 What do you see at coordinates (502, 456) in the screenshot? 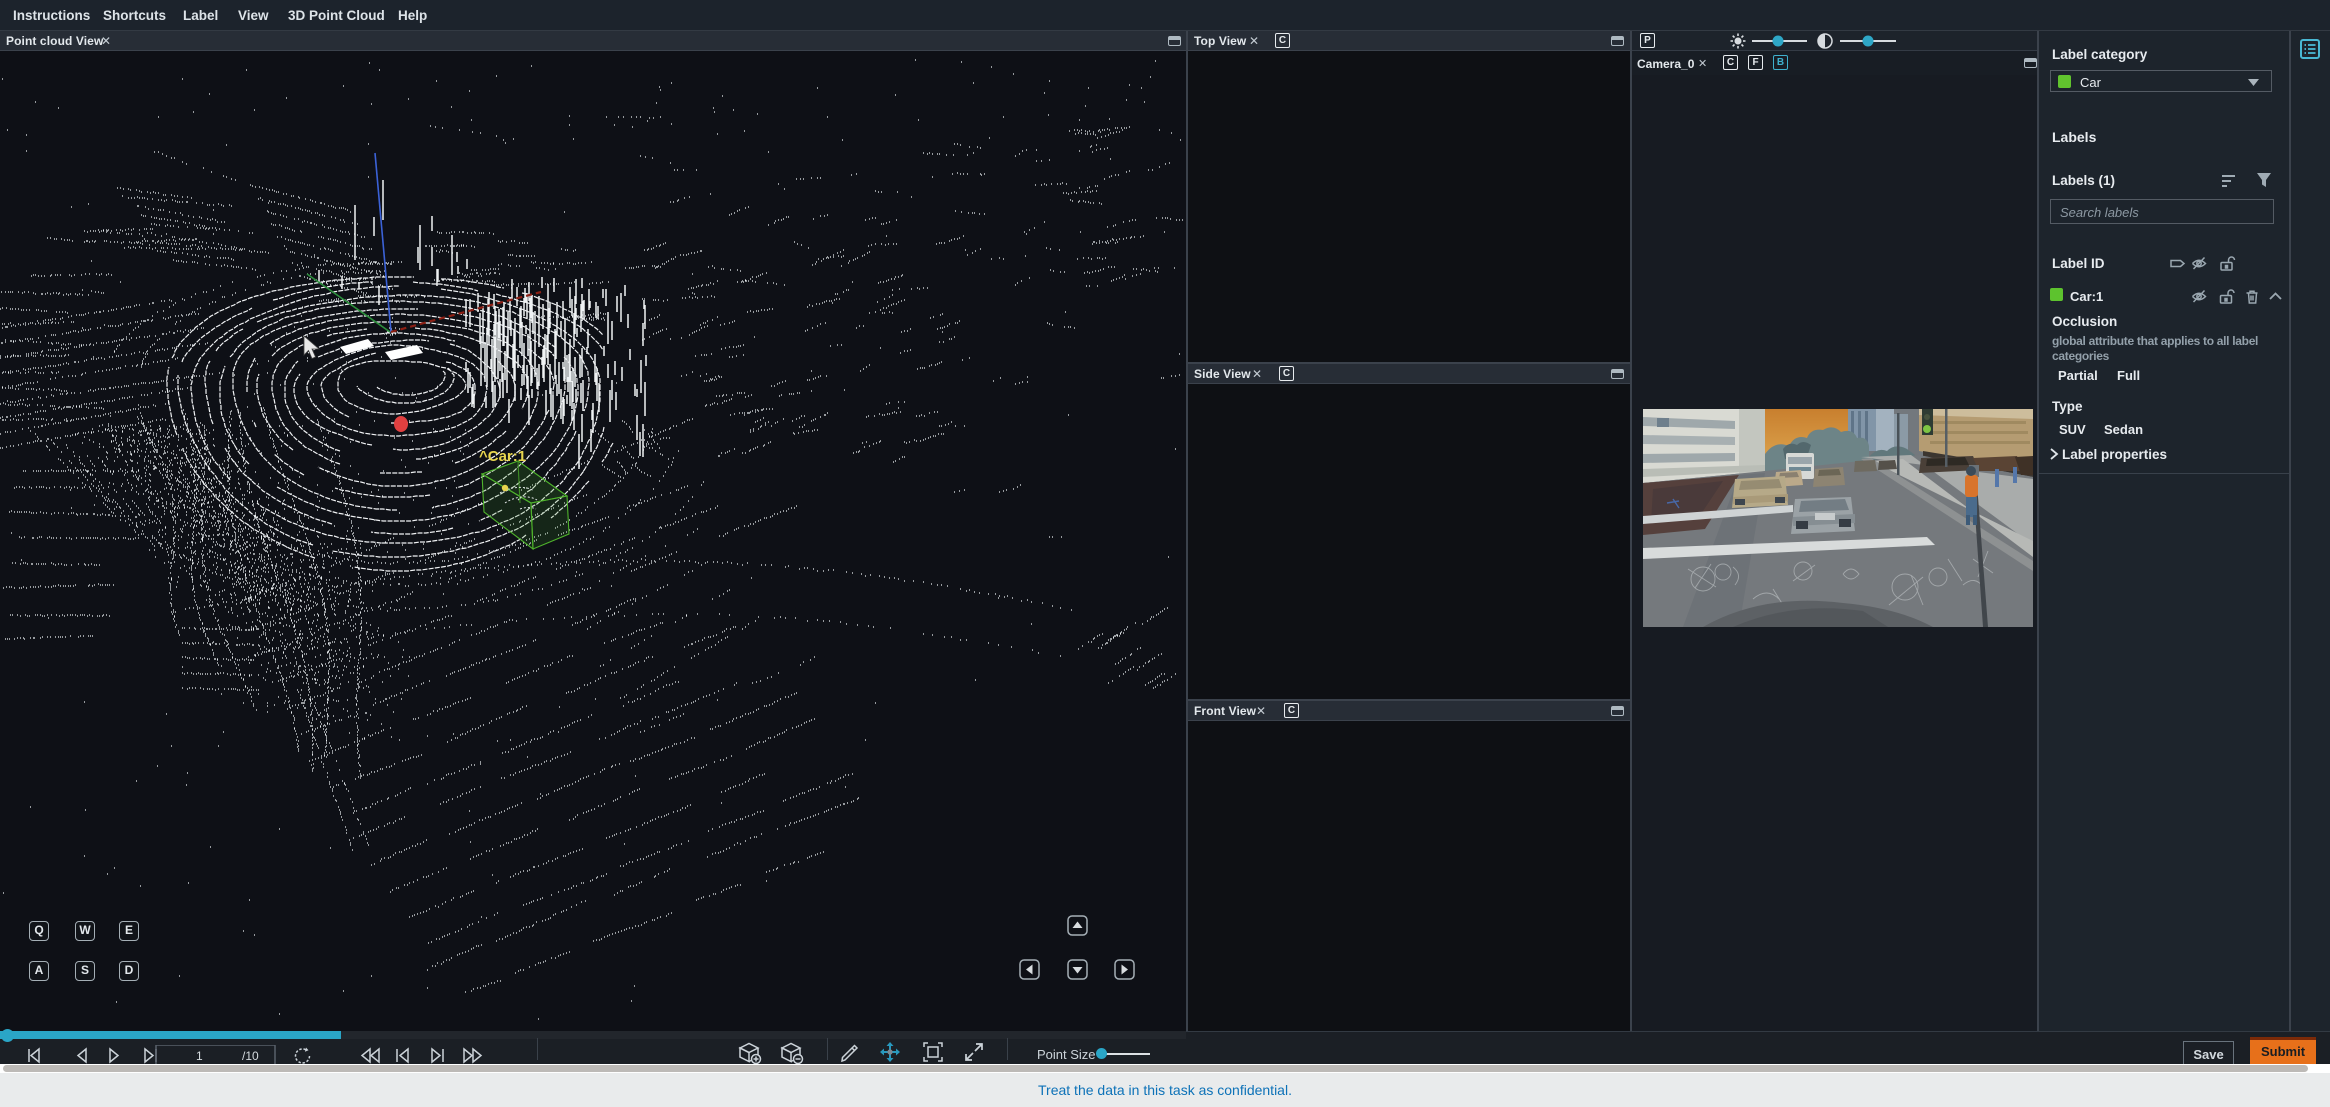
I see `svg-text: ^Car:1` at bounding box center [502, 456].